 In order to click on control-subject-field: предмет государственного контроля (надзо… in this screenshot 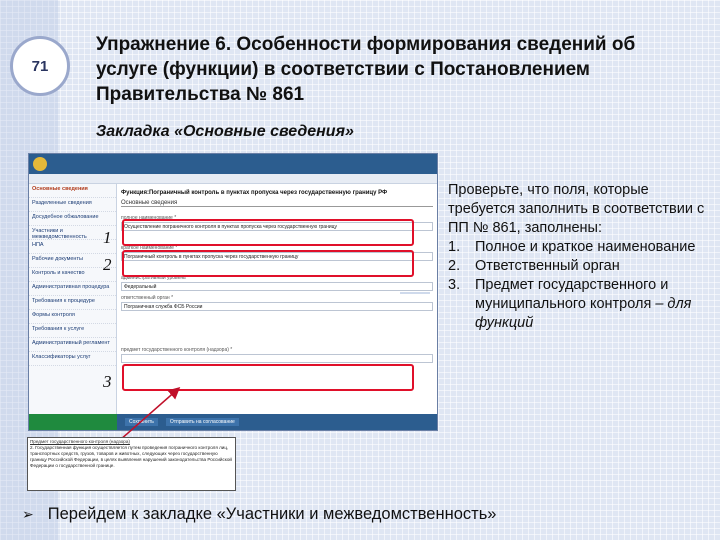, I will do `click(277, 355)`.